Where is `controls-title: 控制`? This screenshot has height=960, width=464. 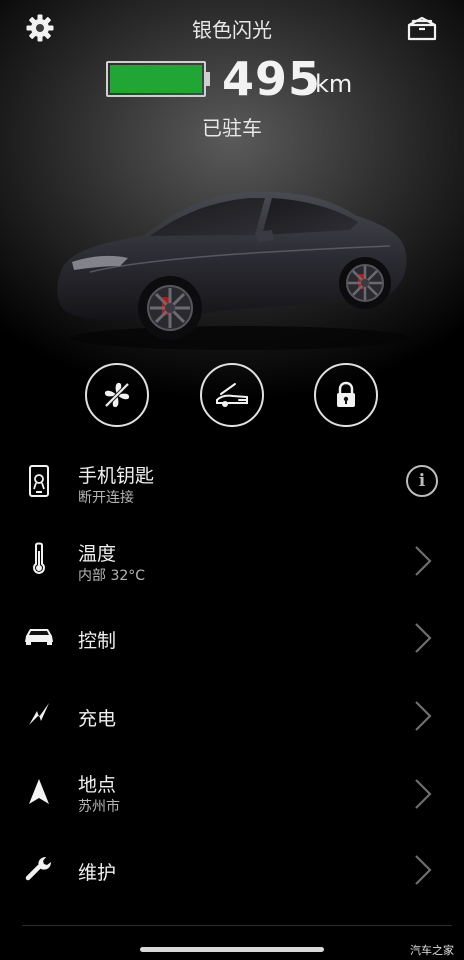
controls-title: 控制 is located at coordinates (97, 641).